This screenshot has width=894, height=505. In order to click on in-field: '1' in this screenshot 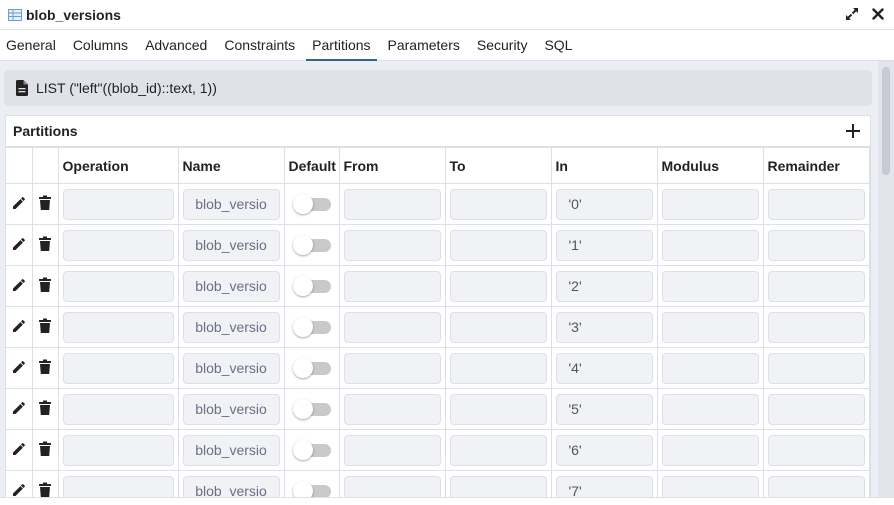, I will do `click(604, 245)`.